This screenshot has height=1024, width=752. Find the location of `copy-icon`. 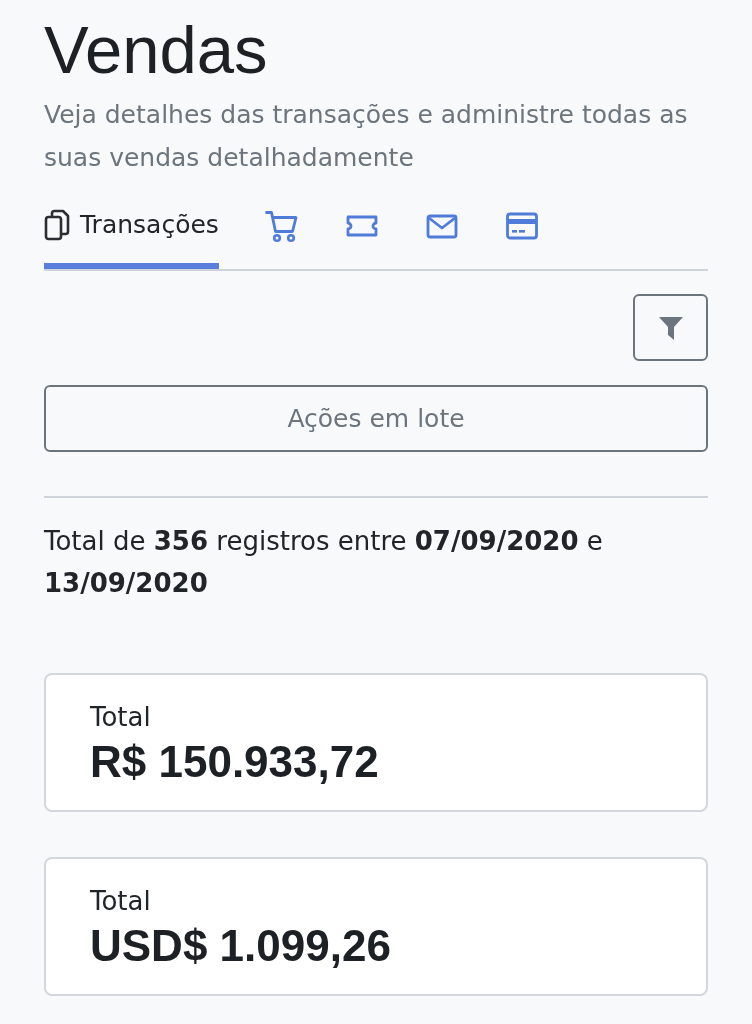

copy-icon is located at coordinates (57, 225).